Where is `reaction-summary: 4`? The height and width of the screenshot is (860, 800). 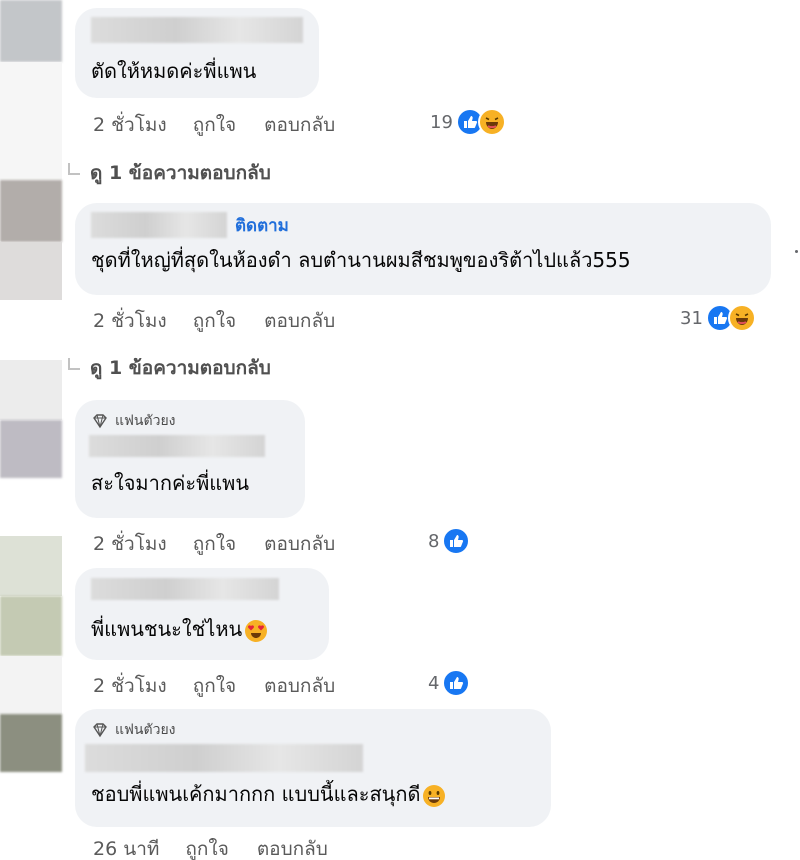
reaction-summary: 4 is located at coordinates (449, 683).